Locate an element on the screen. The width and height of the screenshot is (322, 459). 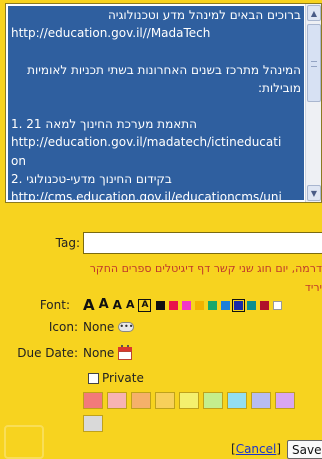
cancel-link-wrapper: [Cancel] is located at coordinates (256, 449).